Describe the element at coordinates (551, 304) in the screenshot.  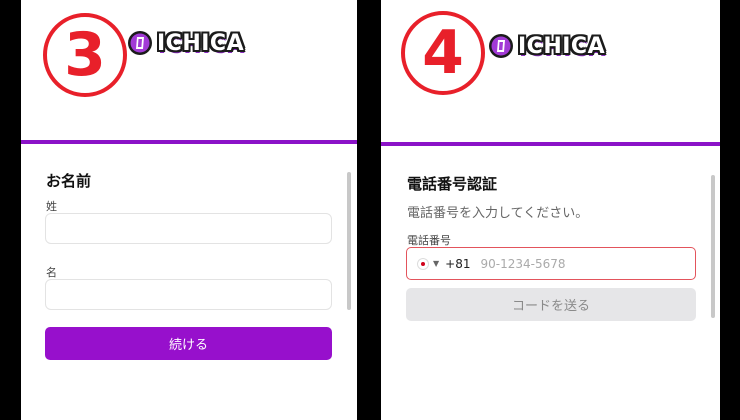
I see `send-code-button: コードを送る` at that location.